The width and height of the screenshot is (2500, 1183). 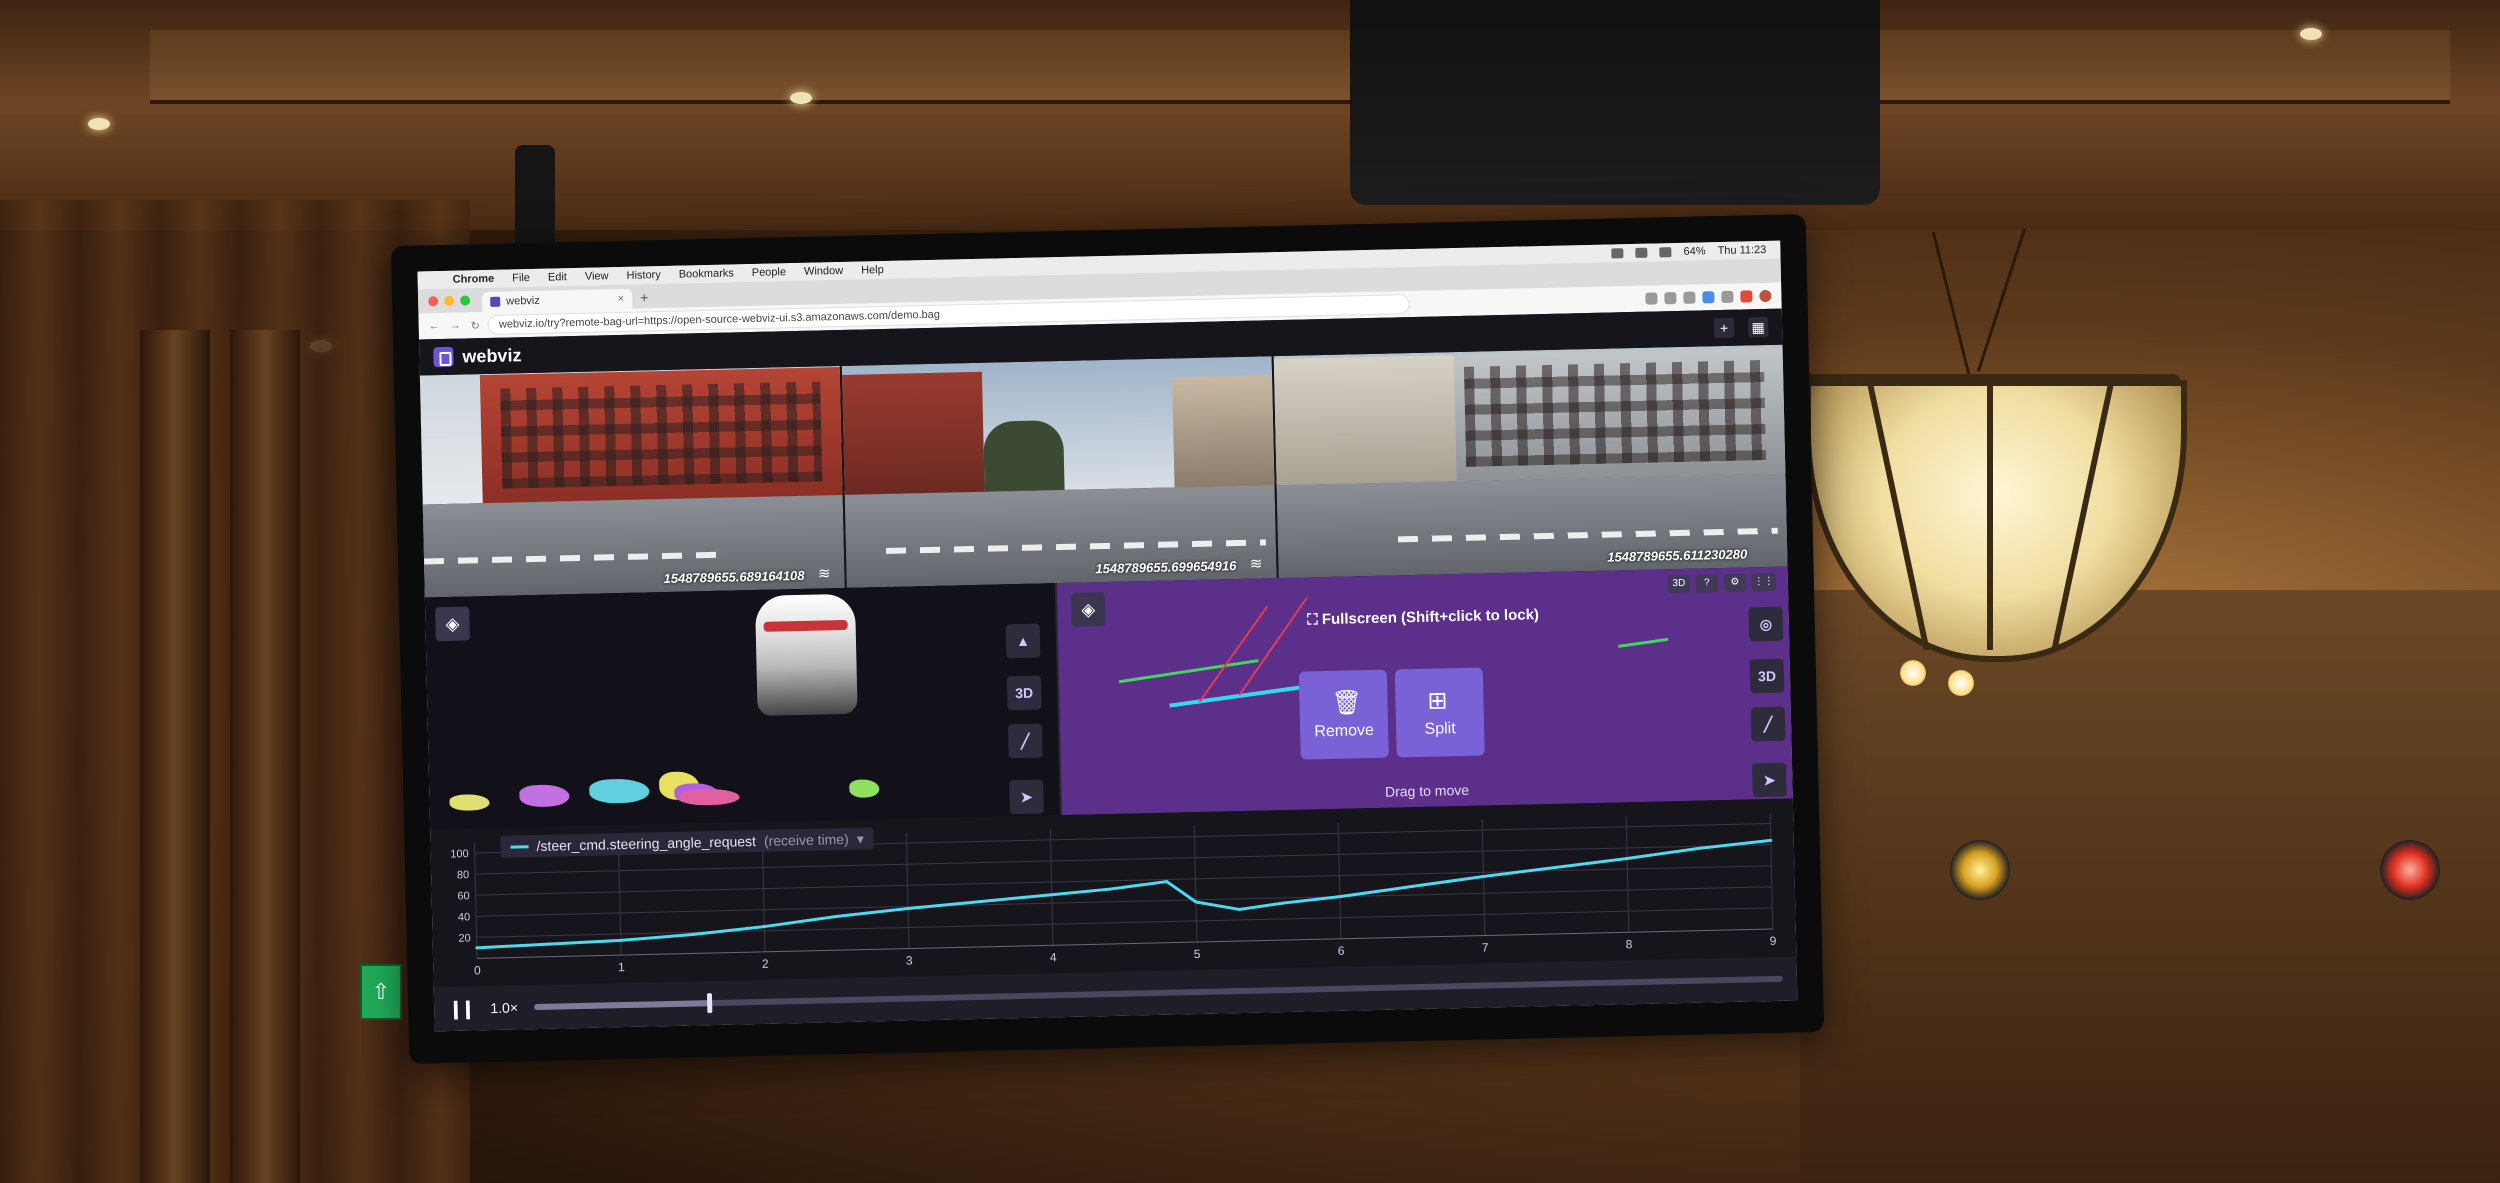 What do you see at coordinates (806, 654) in the screenshot?
I see `ego-vehicle-model` at bounding box center [806, 654].